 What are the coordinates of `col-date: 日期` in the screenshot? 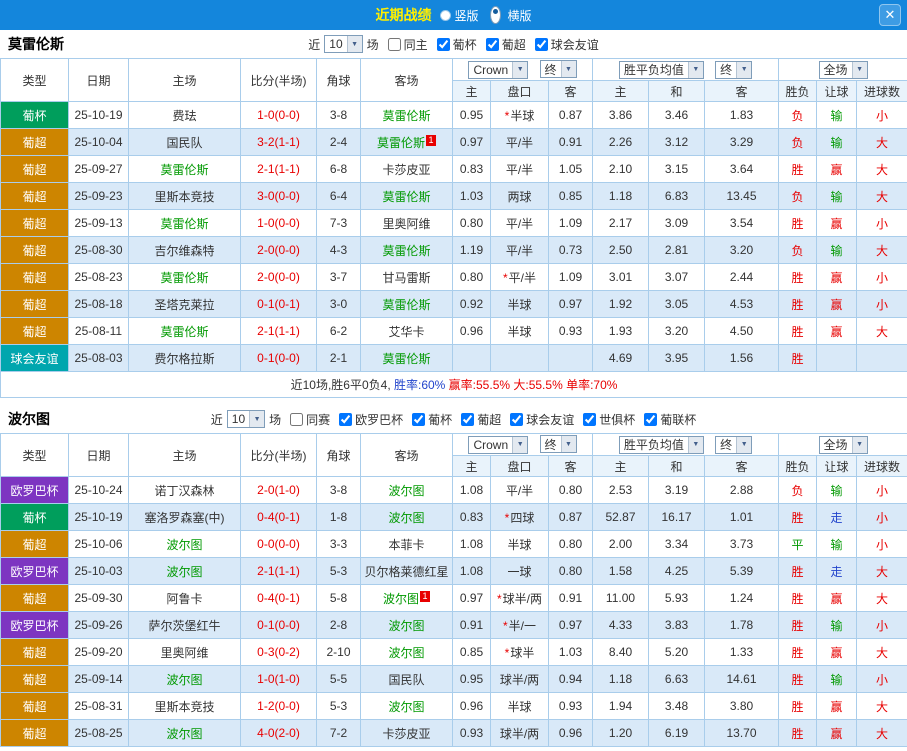 It's located at (98, 455).